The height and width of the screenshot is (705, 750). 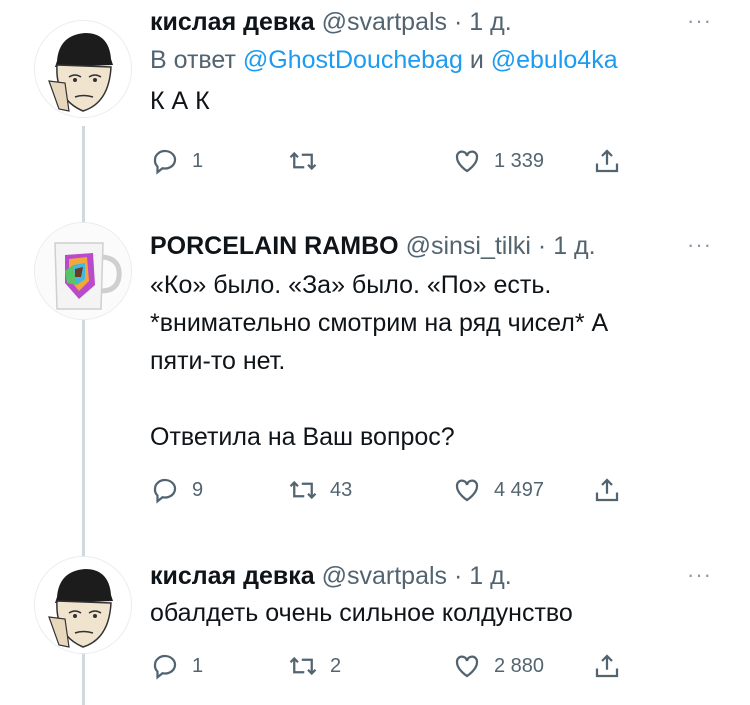 I want to click on like-button: 4 497, so click(x=498, y=490).